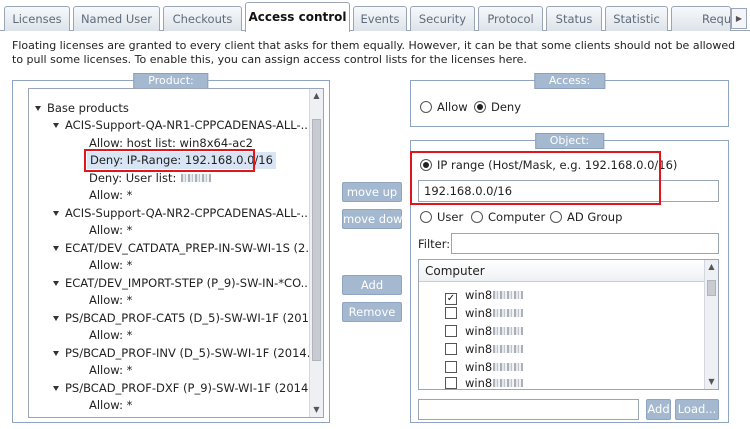  Describe the element at coordinates (658, 409) in the screenshot. I see `add-computer-button: Add` at that location.